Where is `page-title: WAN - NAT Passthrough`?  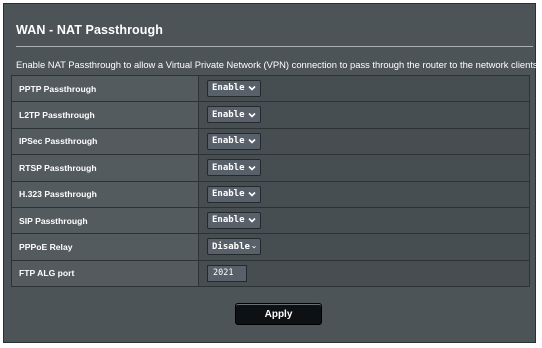
page-title: WAN - NAT Passthrough is located at coordinates (90, 30).